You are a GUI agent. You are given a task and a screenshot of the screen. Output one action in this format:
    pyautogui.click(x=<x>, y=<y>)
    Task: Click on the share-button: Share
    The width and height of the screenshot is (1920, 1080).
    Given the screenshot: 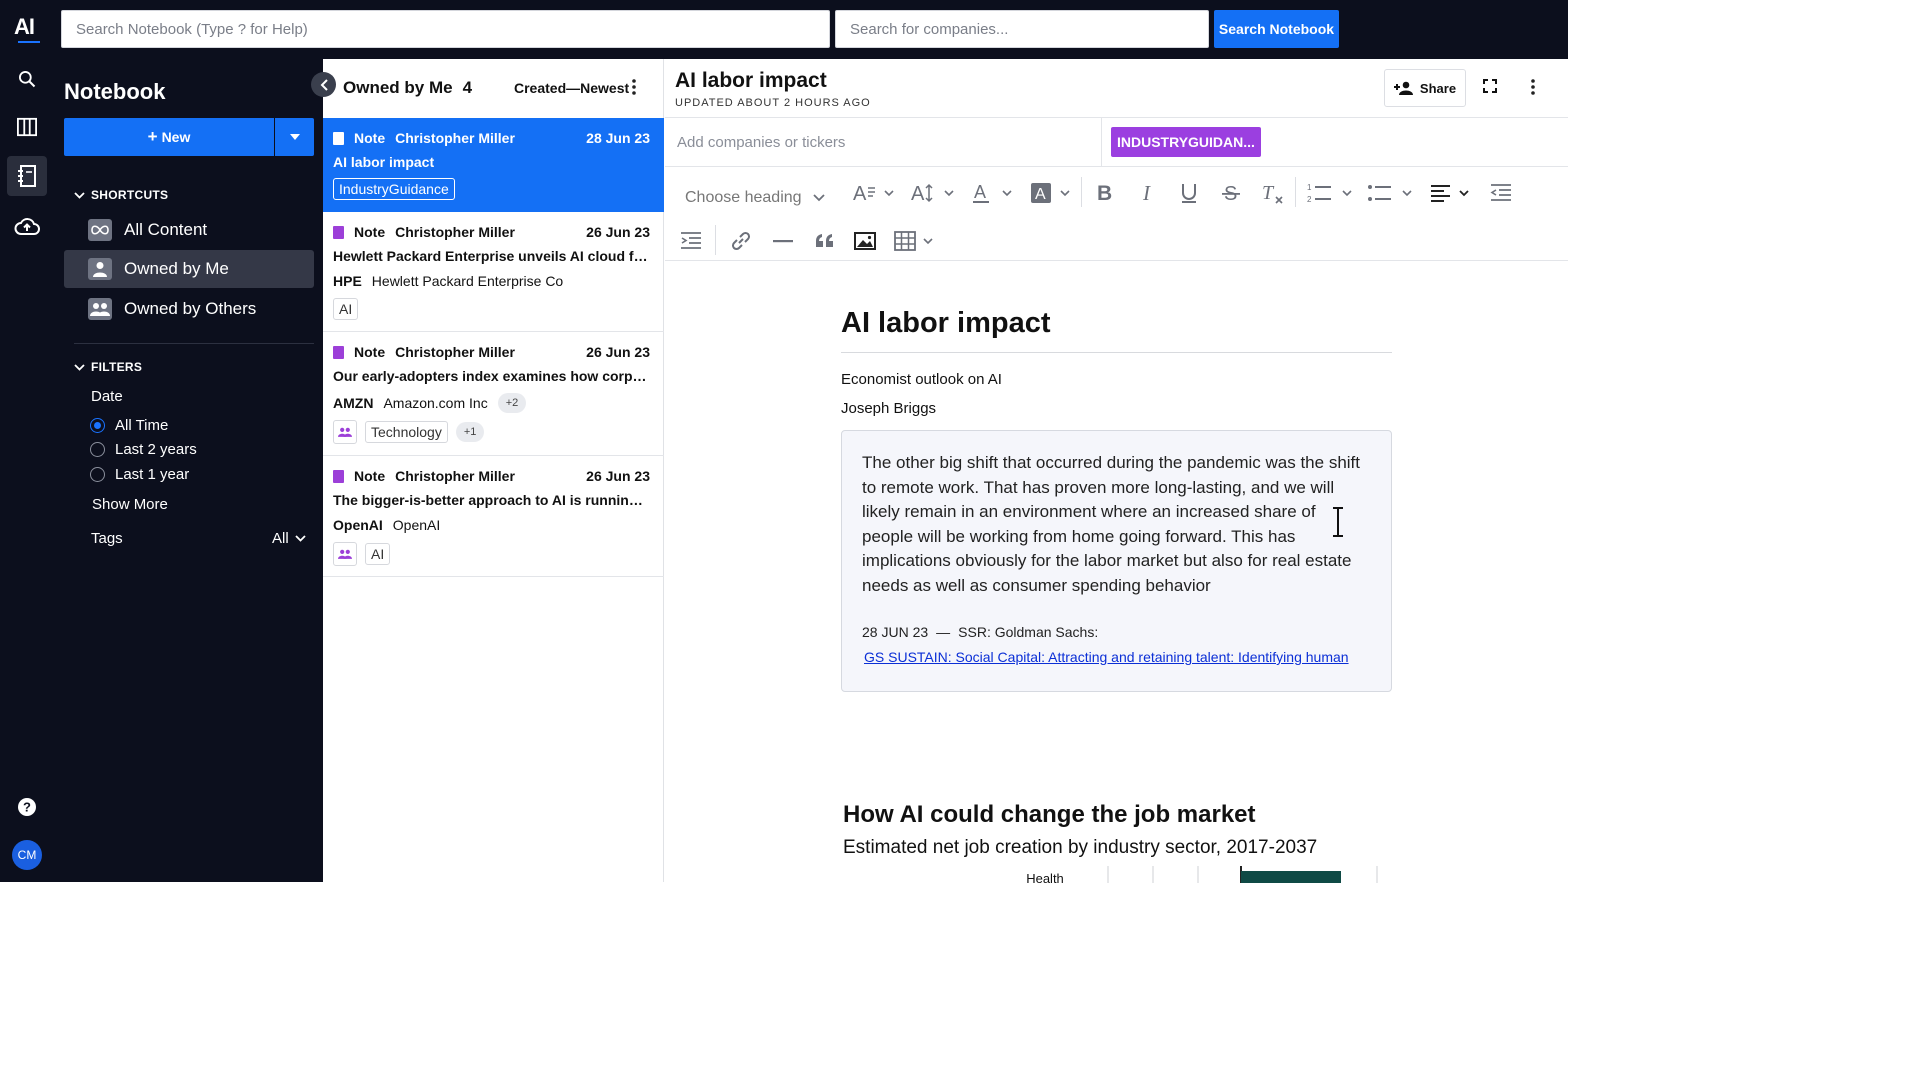 What is the action you would take?
    pyautogui.click(x=1425, y=88)
    